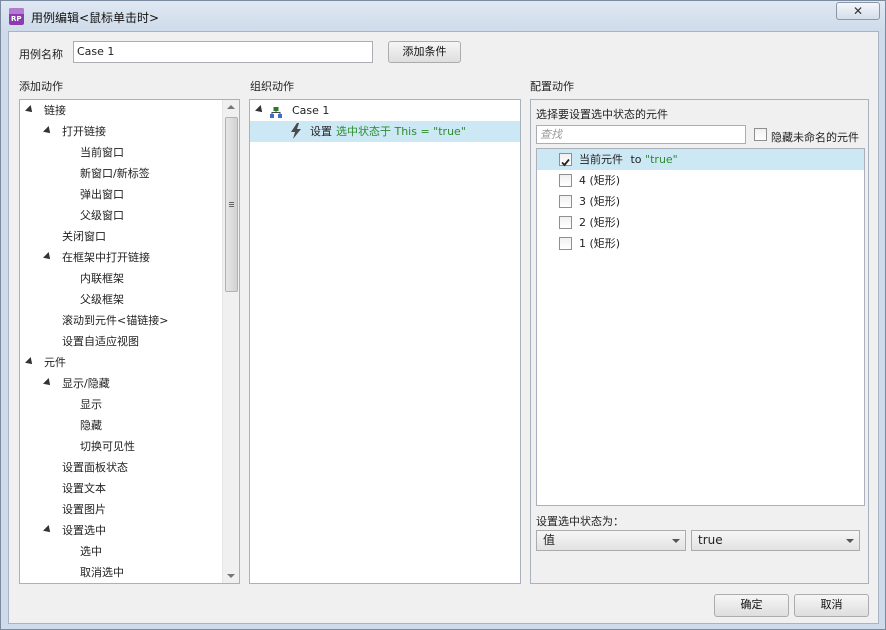  I want to click on tree-item-label: 显示/隐藏, so click(86, 383).